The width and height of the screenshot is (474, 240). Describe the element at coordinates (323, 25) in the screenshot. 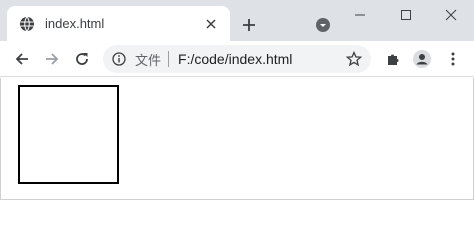

I see `caret-down-icon` at that location.